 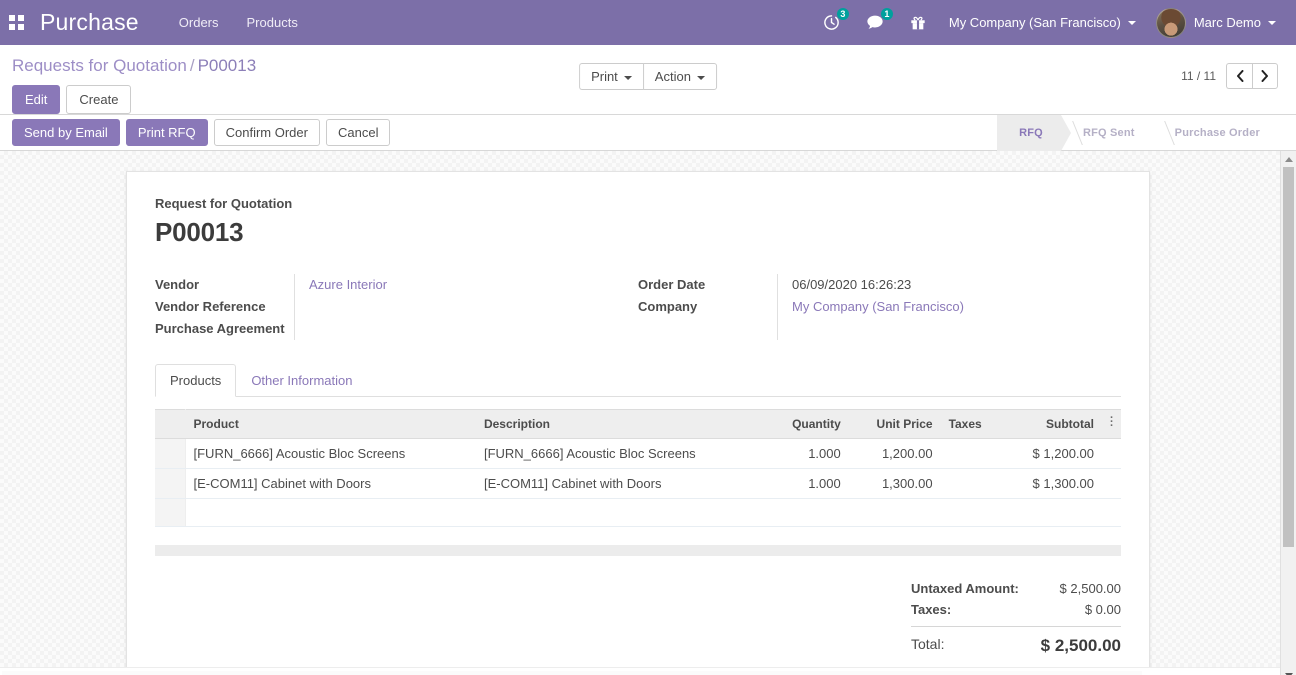 What do you see at coordinates (1052, 483) in the screenshot?
I see `cell-subtotal: $ 1,300.00` at bounding box center [1052, 483].